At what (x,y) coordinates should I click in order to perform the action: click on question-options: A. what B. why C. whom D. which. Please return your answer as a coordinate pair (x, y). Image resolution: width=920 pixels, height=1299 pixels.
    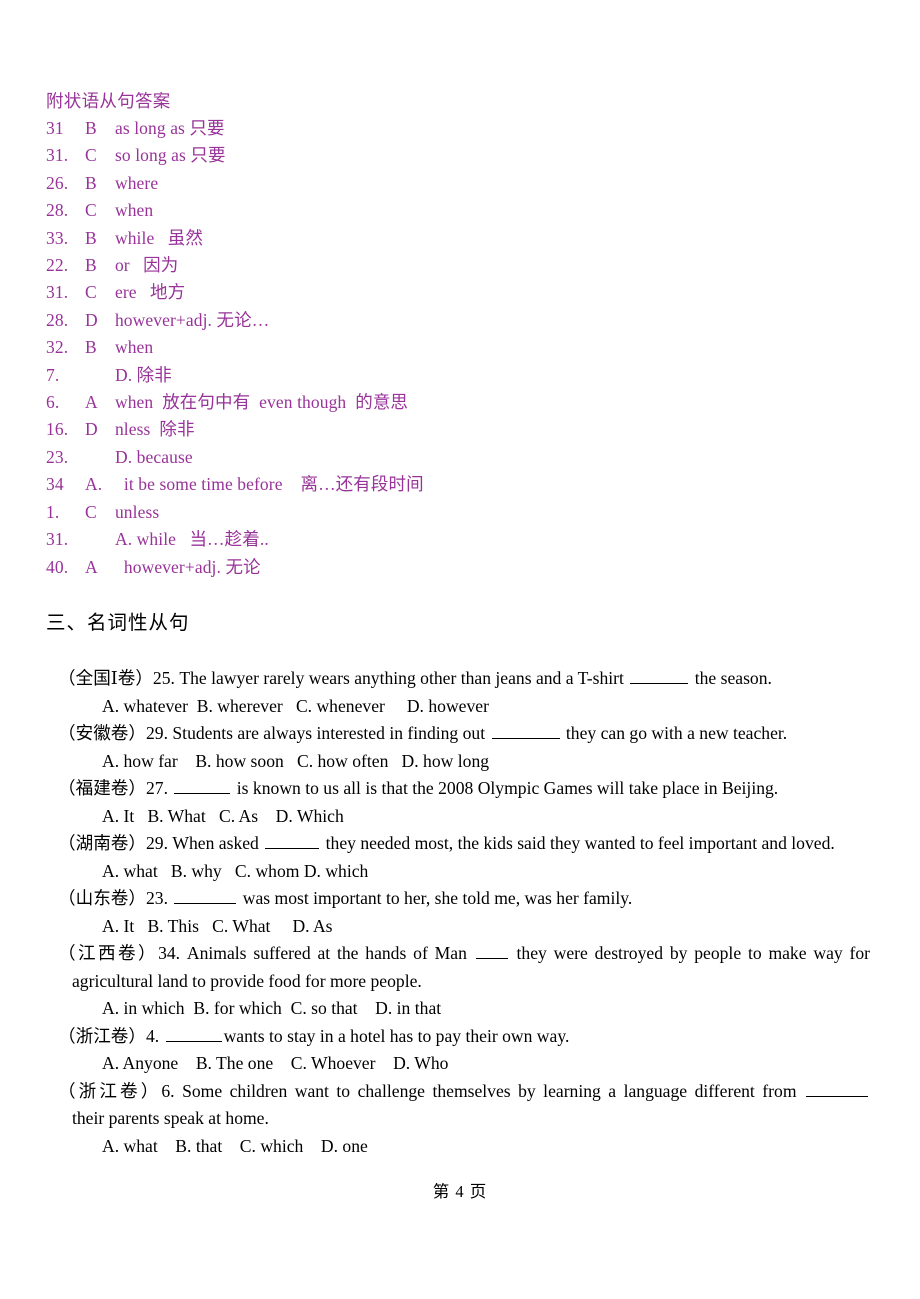
    Looking at the image, I should click on (235, 870).